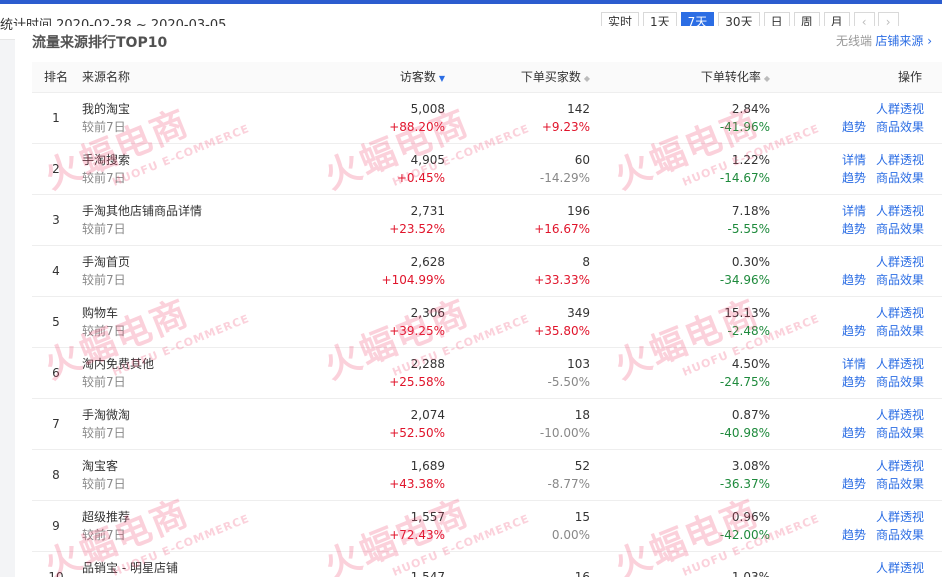 The height and width of the screenshot is (577, 942). I want to click on buyers-cell: 142 +9.23%, so click(517, 118).